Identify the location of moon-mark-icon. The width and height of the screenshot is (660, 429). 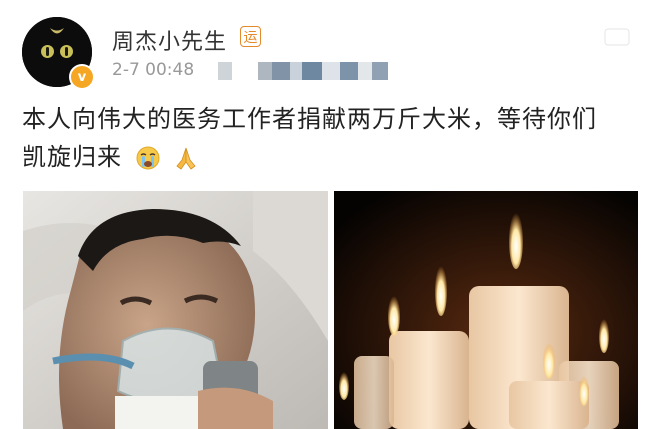
(57, 31).